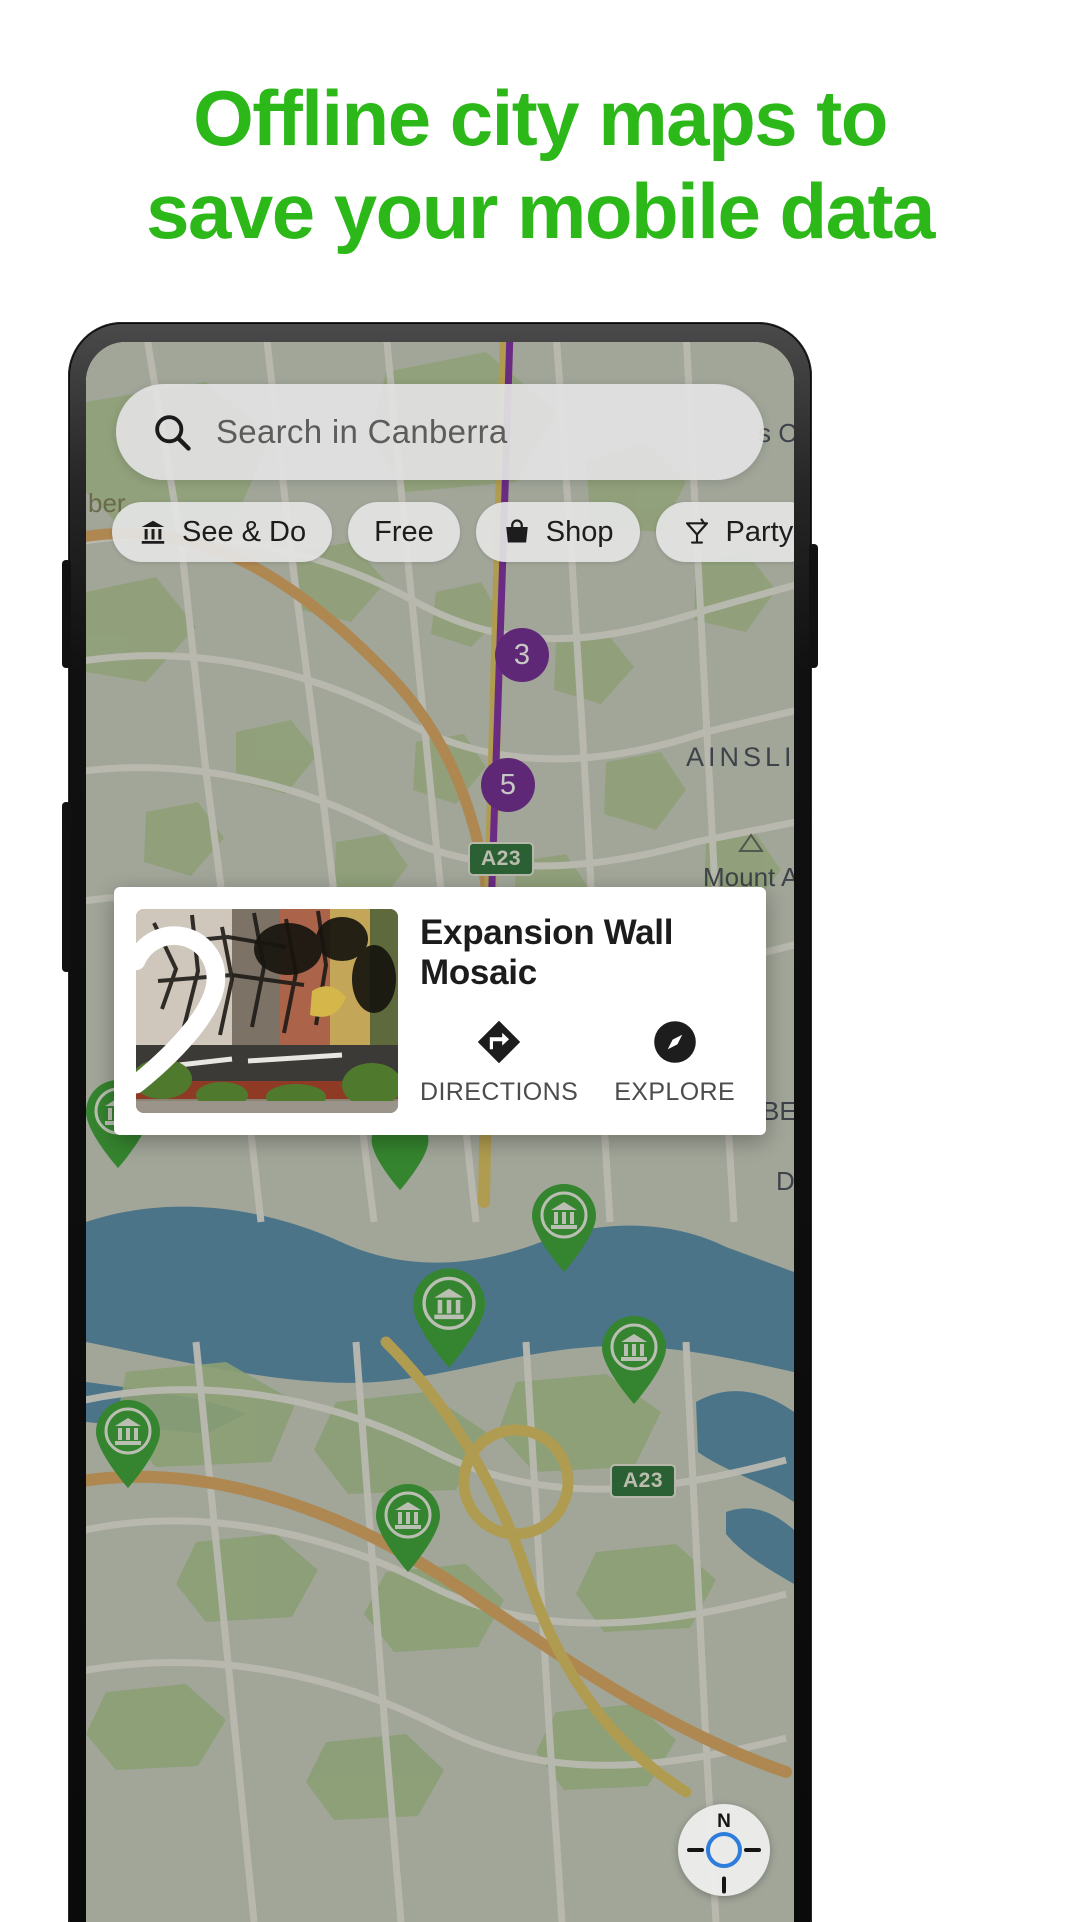 Image resolution: width=1080 pixels, height=1922 pixels. I want to click on filter-chips-row: See & Do Free Shop Party, so click(440, 532).